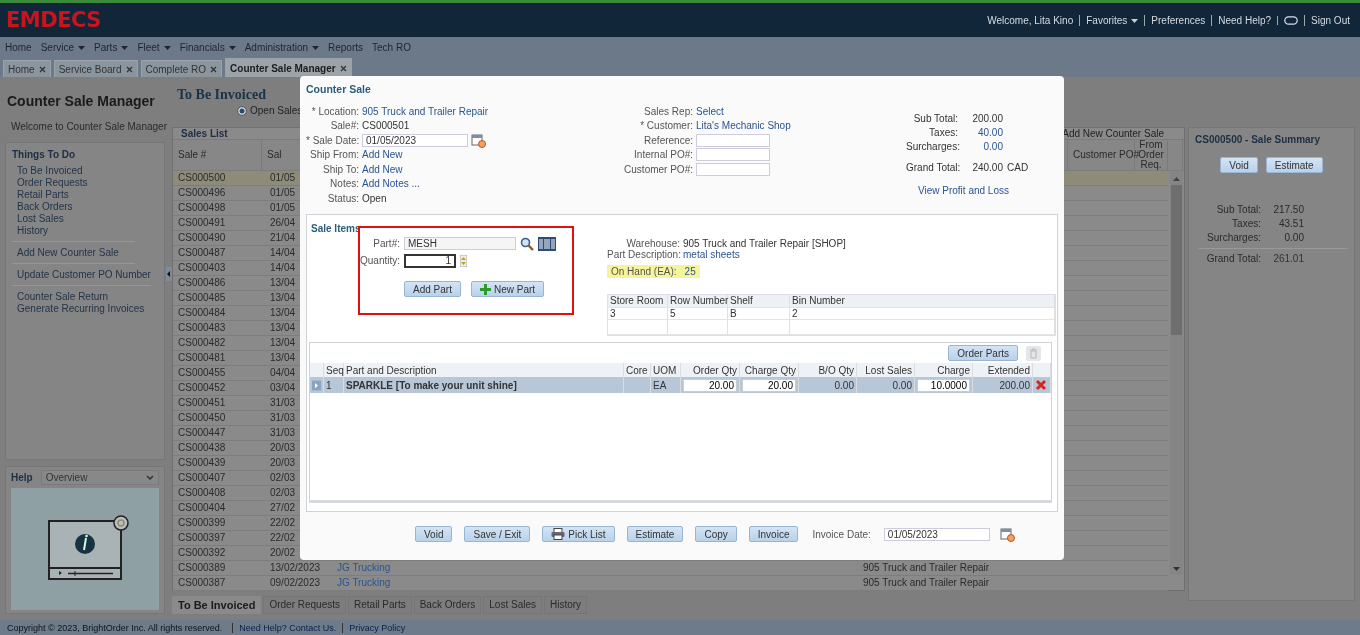 The height and width of the screenshot is (635, 1360). What do you see at coordinates (710, 111) in the screenshot?
I see `link: Select` at bounding box center [710, 111].